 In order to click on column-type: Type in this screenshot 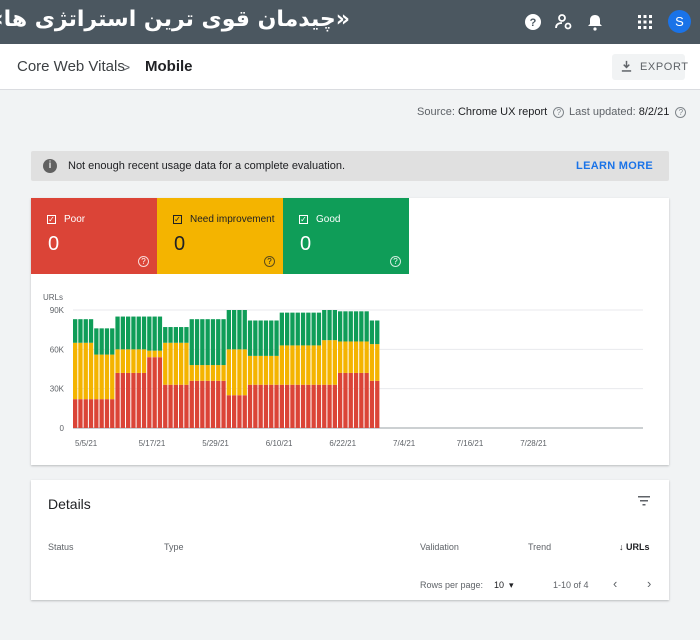, I will do `click(174, 547)`.